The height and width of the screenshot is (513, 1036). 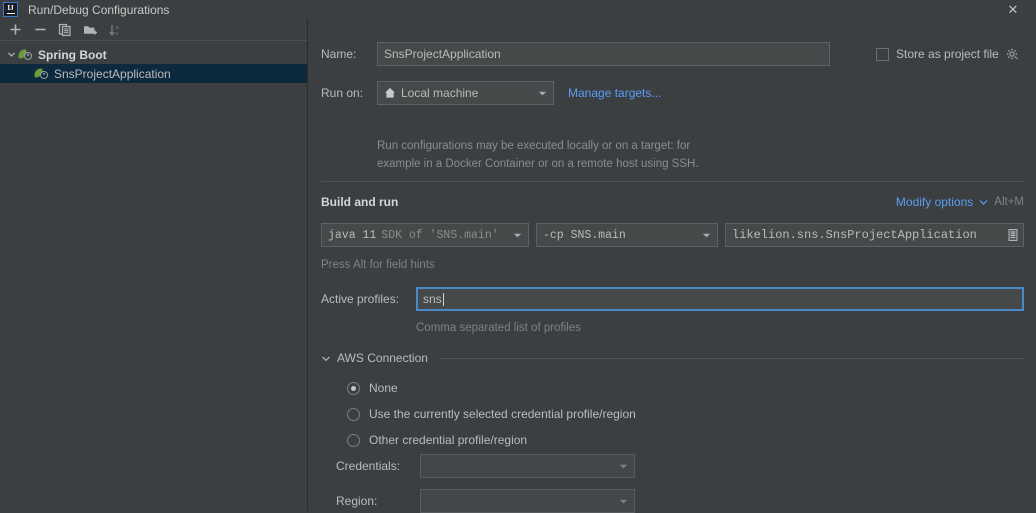 I want to click on intellij-logo-text: IJ, so click(x=10, y=8).